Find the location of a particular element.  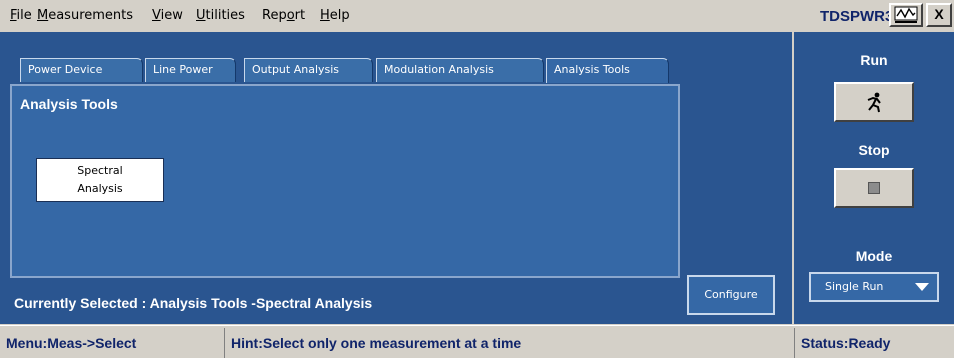

menu-view: View is located at coordinates (167, 15).